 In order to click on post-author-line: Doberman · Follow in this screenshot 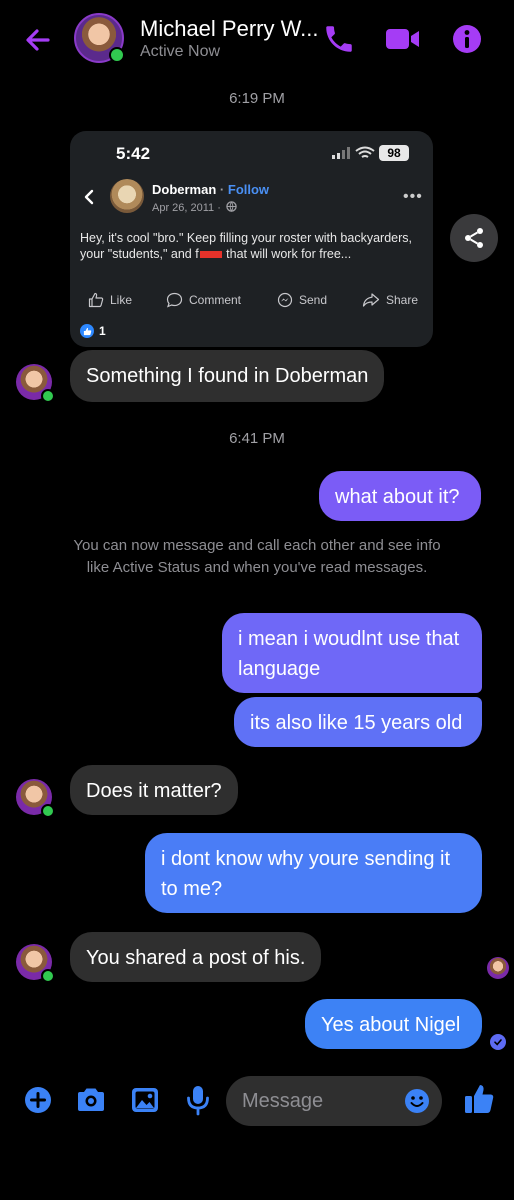, I will do `click(211, 189)`.